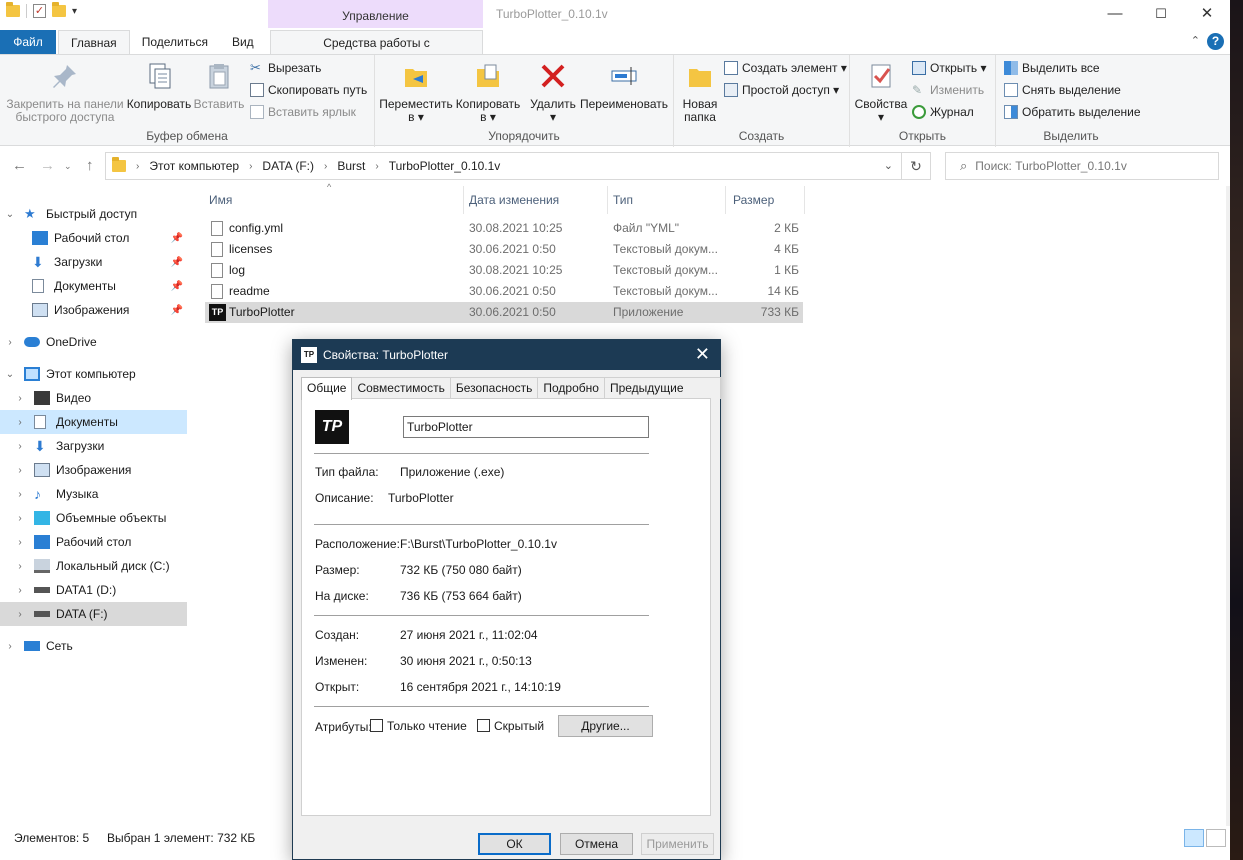 This screenshot has width=1243, height=860. Describe the element at coordinates (47, 165) in the screenshot. I see `forward-icon: →` at that location.